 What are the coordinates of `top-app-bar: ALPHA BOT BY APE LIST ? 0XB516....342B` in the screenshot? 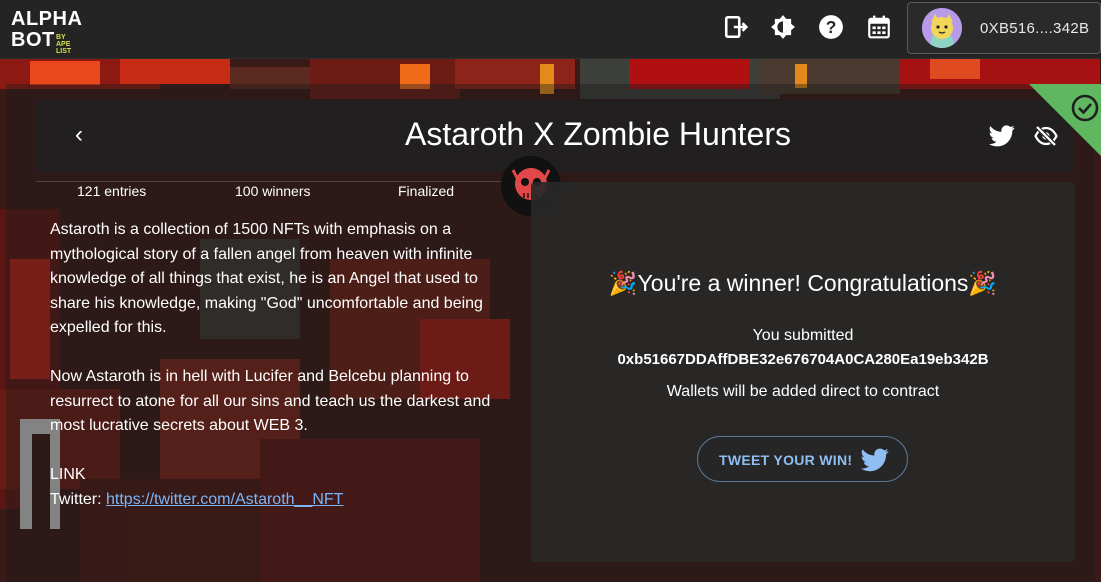 It's located at (550, 29).